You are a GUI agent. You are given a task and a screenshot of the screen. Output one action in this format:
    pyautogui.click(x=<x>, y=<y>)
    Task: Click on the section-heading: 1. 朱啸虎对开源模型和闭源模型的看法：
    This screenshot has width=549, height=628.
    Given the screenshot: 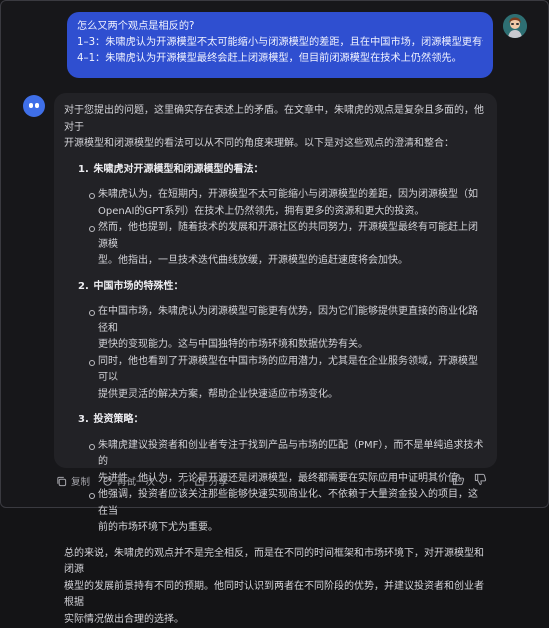 What is the action you would take?
    pyautogui.click(x=275, y=170)
    